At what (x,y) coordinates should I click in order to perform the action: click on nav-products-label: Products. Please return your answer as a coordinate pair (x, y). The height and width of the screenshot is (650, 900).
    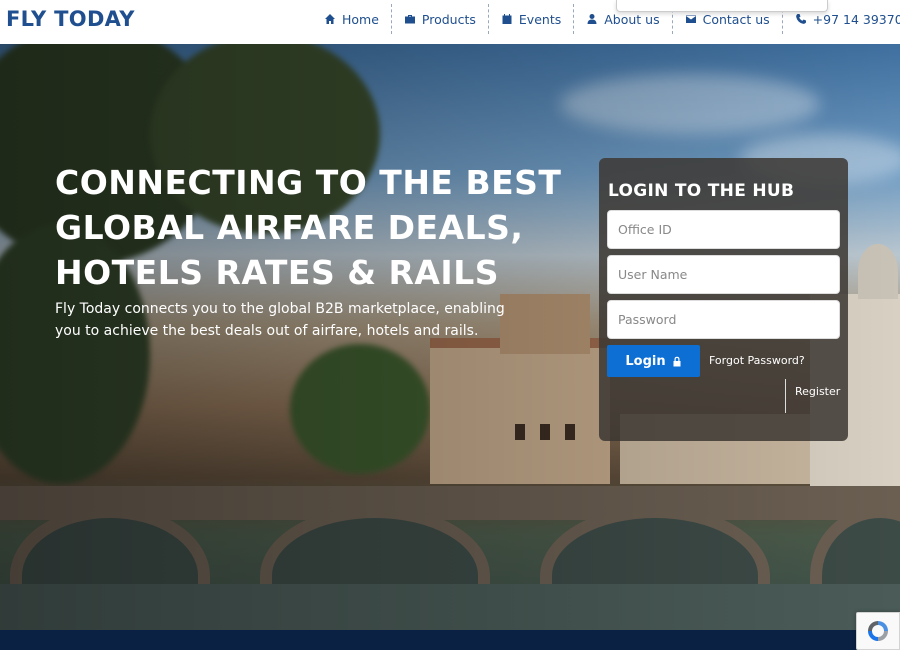
    Looking at the image, I should click on (448, 19).